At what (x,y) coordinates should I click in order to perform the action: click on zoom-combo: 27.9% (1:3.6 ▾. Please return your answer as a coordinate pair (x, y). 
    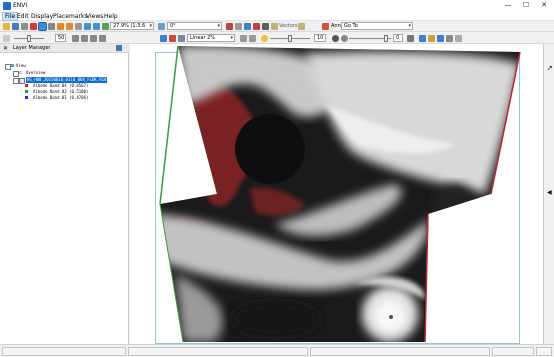
    Looking at the image, I should click on (132, 26).